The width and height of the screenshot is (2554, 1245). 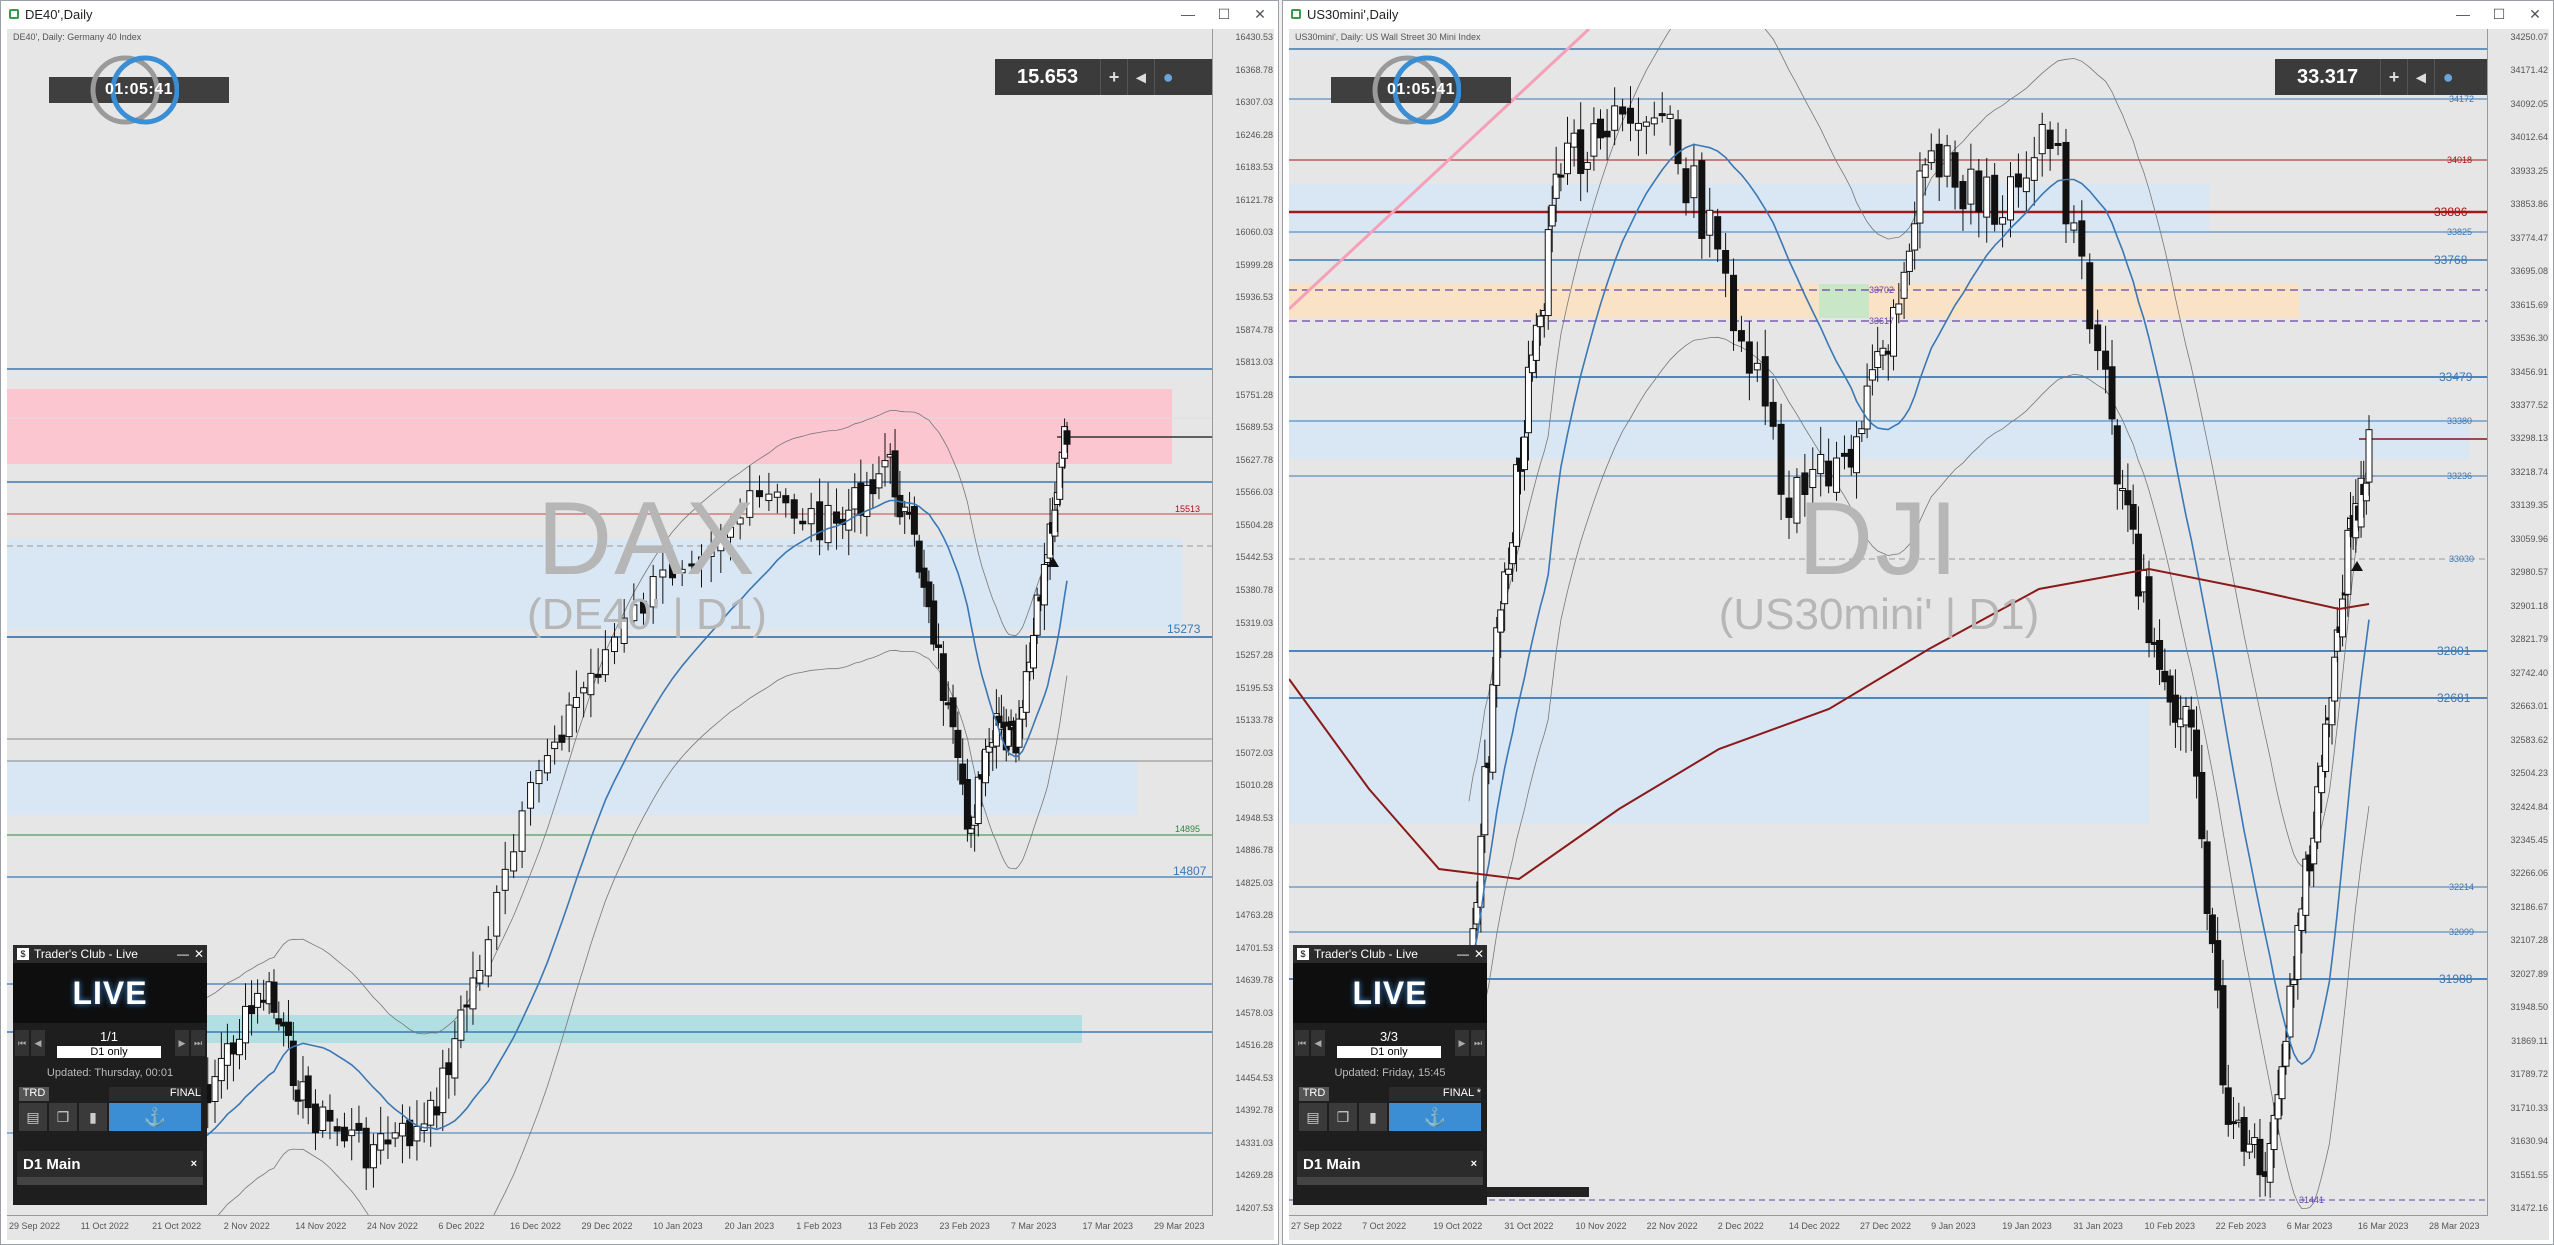 I want to click on price-tick-label: 16307.03, so click(x=1254, y=102).